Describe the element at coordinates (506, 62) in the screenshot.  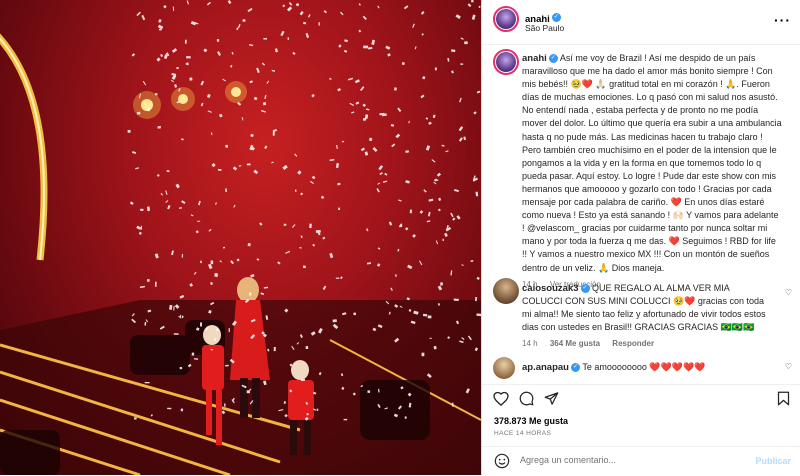
I see `caption-avatar` at that location.